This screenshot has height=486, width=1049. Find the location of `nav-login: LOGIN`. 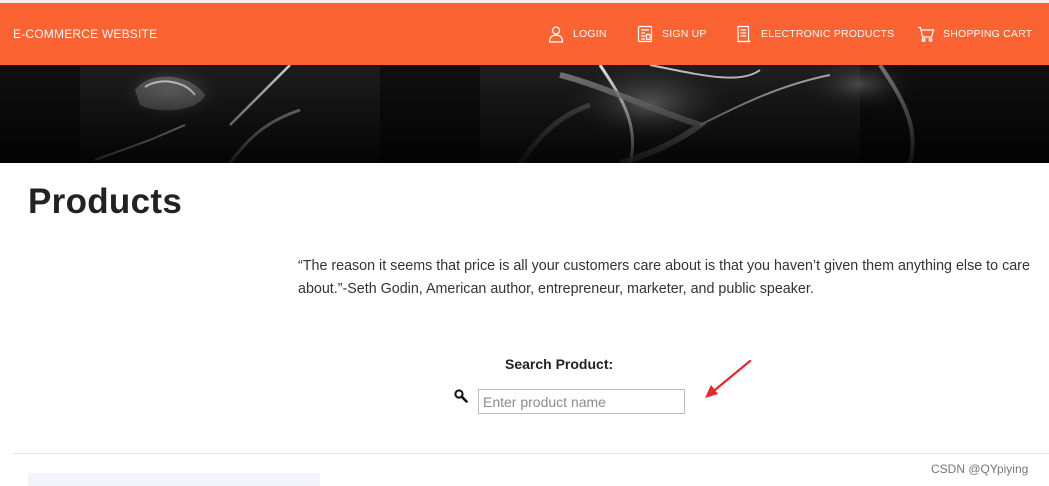

nav-login: LOGIN is located at coordinates (577, 34).